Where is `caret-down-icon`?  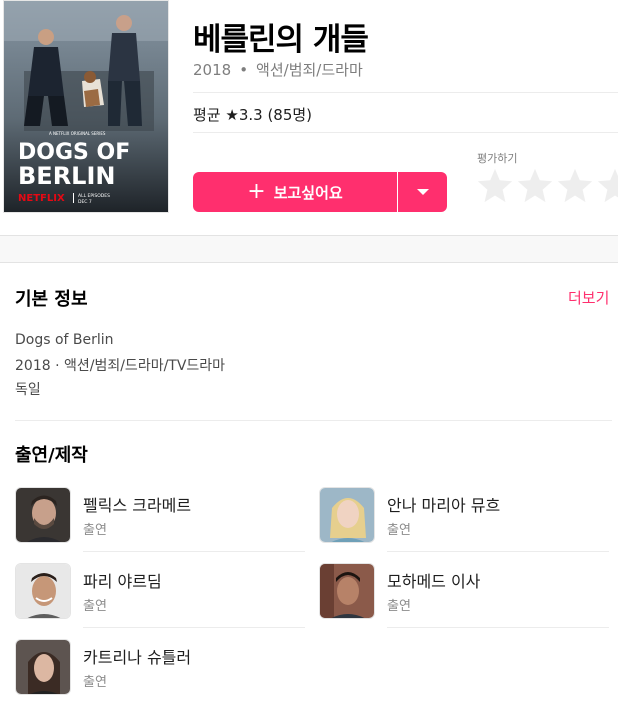 caret-down-icon is located at coordinates (422, 192).